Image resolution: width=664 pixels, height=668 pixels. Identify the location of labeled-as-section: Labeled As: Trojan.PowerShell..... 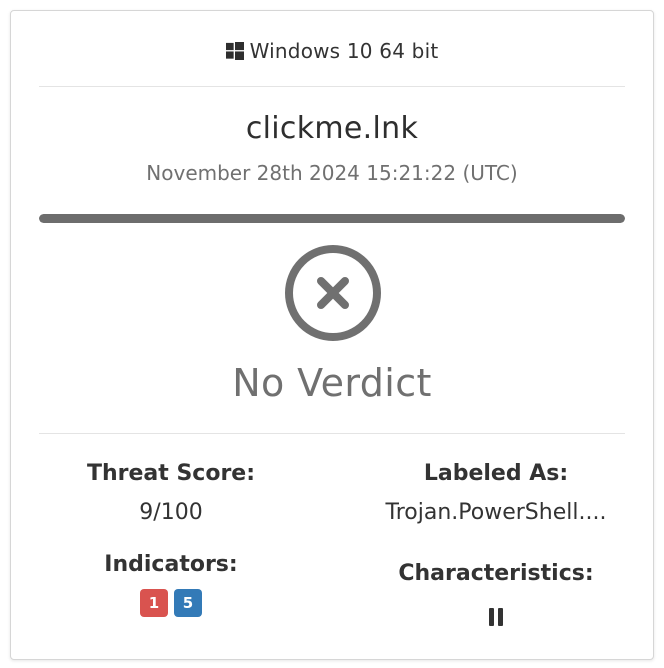
(496, 493).